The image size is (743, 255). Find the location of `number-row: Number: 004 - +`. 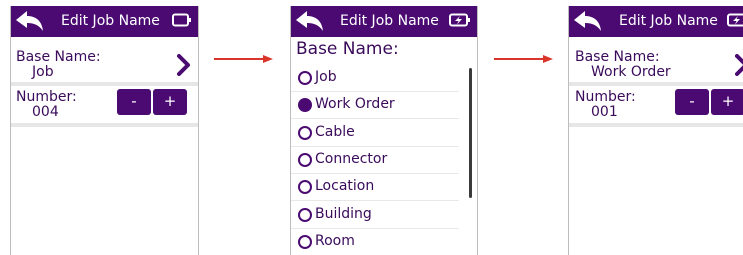

number-row: Number: 004 - + is located at coordinates (104, 104).